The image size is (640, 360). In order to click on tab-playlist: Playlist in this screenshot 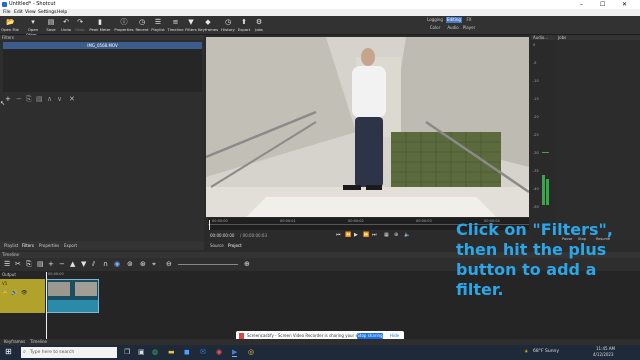, I will do `click(11, 245)`.